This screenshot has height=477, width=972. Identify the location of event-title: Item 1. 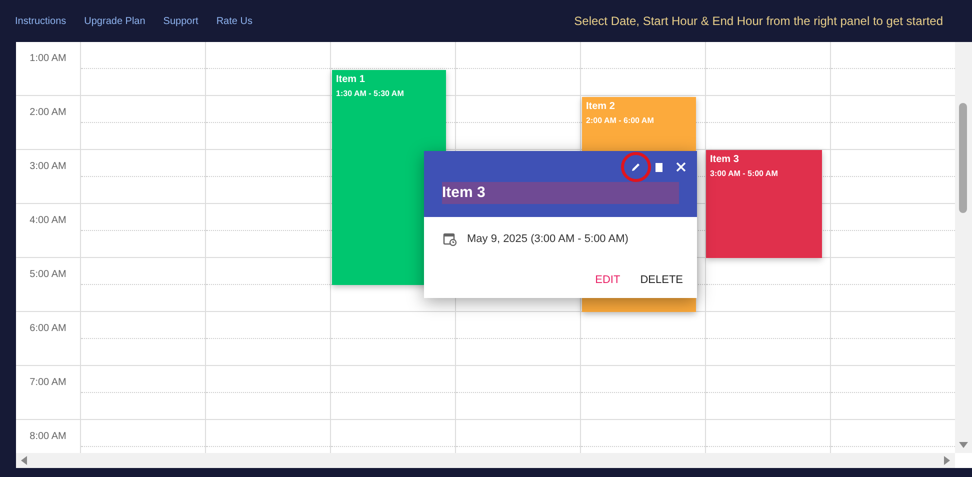
(351, 80).